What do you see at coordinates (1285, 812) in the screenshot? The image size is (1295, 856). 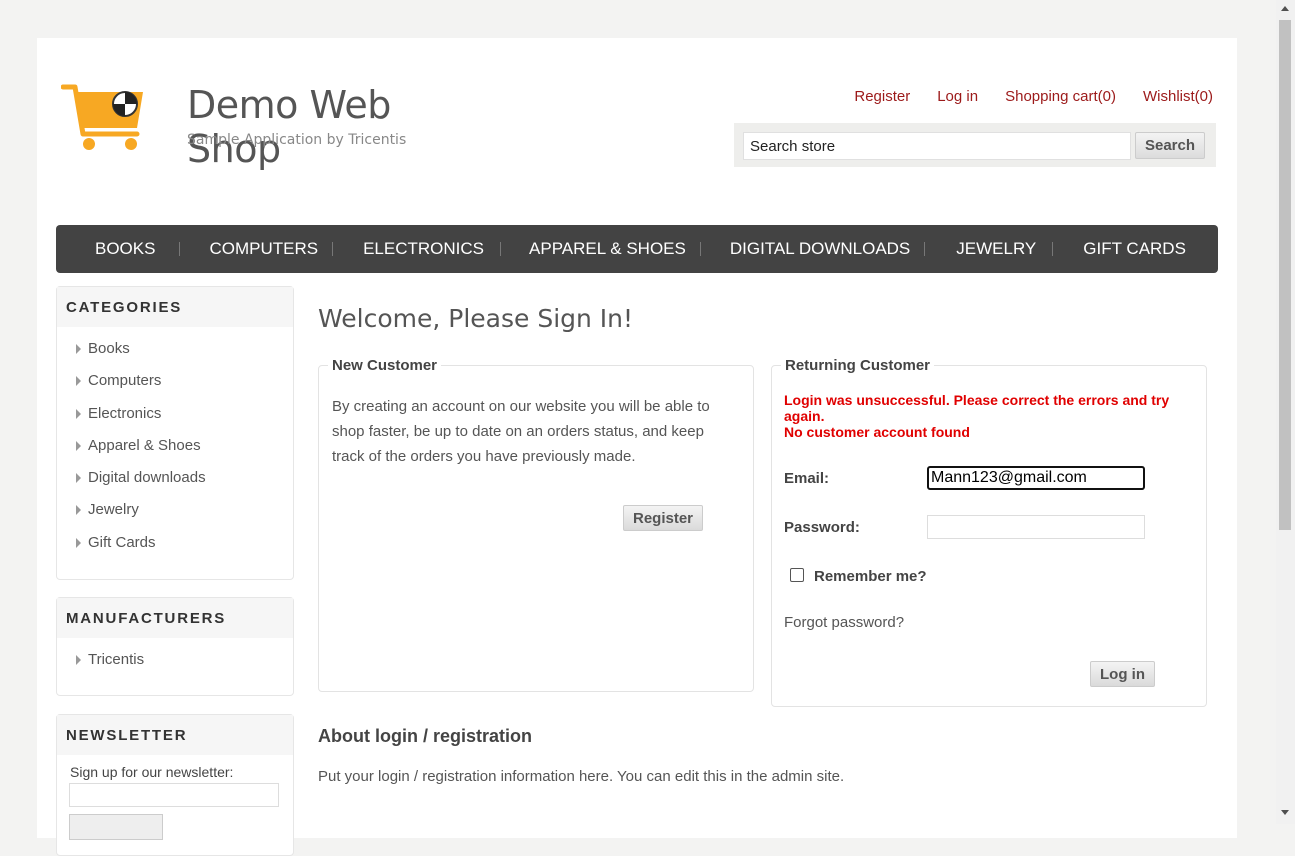 I see `scroll-down-arrow-icon` at bounding box center [1285, 812].